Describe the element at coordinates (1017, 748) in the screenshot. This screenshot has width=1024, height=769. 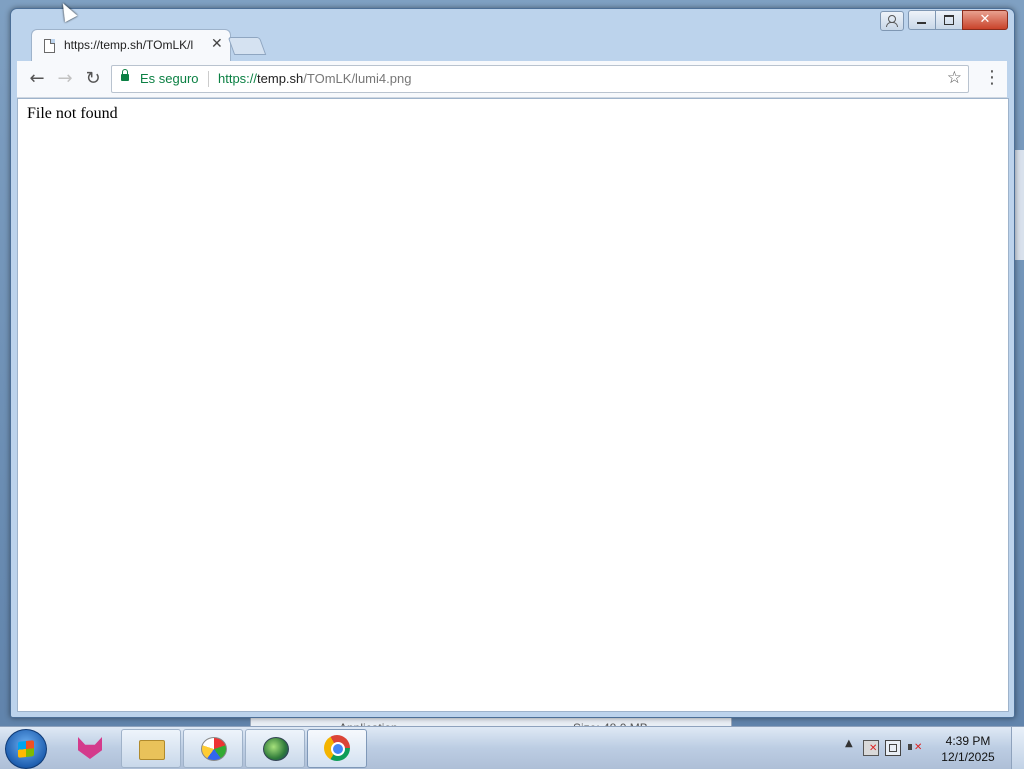
I see `show-desktop-button` at that location.